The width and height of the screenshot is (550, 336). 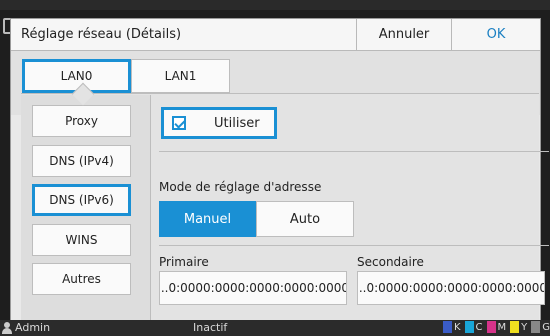 I want to click on sidebar-item-dns-ipv4: DNS (IPv4), so click(x=81, y=161).